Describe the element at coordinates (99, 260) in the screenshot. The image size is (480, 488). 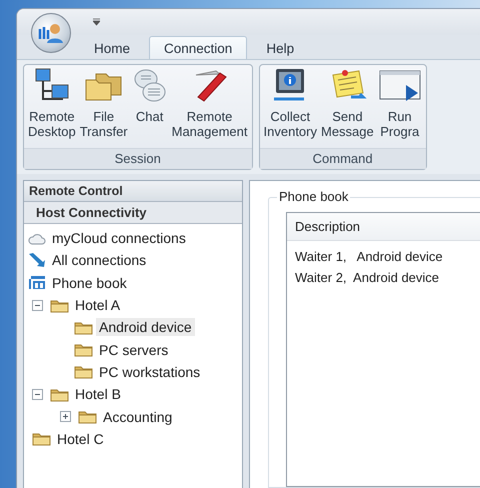
I see `tree-item: All connections` at that location.